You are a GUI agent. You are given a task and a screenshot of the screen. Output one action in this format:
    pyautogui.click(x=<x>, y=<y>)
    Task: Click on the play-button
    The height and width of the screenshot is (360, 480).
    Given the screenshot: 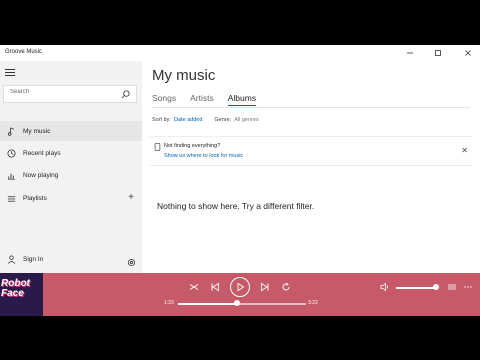 What is the action you would take?
    pyautogui.click(x=240, y=287)
    